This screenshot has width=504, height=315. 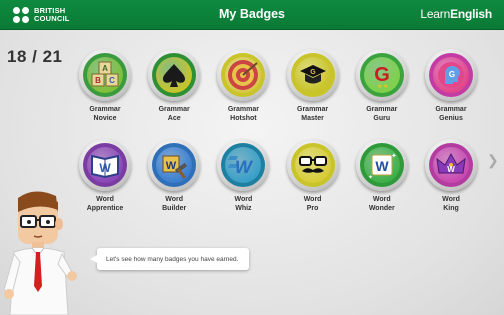 What do you see at coordinates (243, 208) in the screenshot?
I see `badge-label-line2: Whiz` at bounding box center [243, 208].